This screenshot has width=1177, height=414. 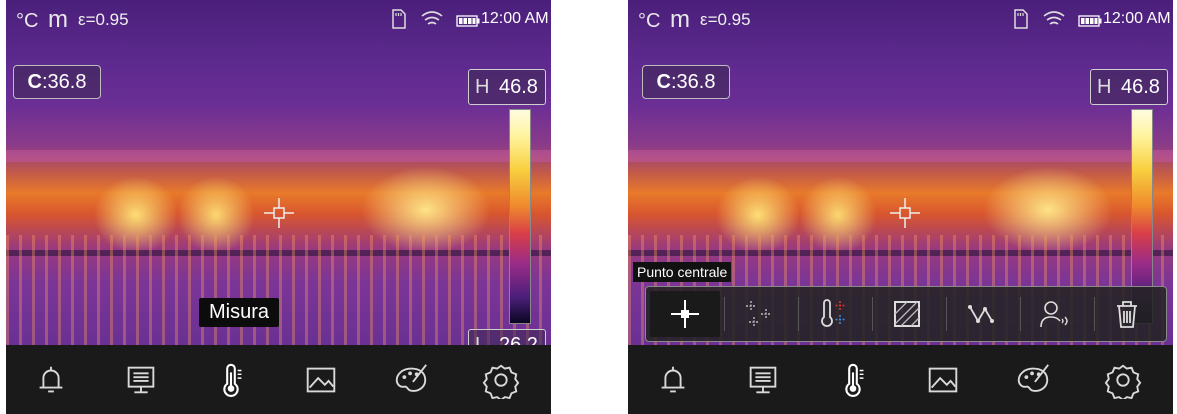 I want to click on line-icon, so click(x=981, y=314).